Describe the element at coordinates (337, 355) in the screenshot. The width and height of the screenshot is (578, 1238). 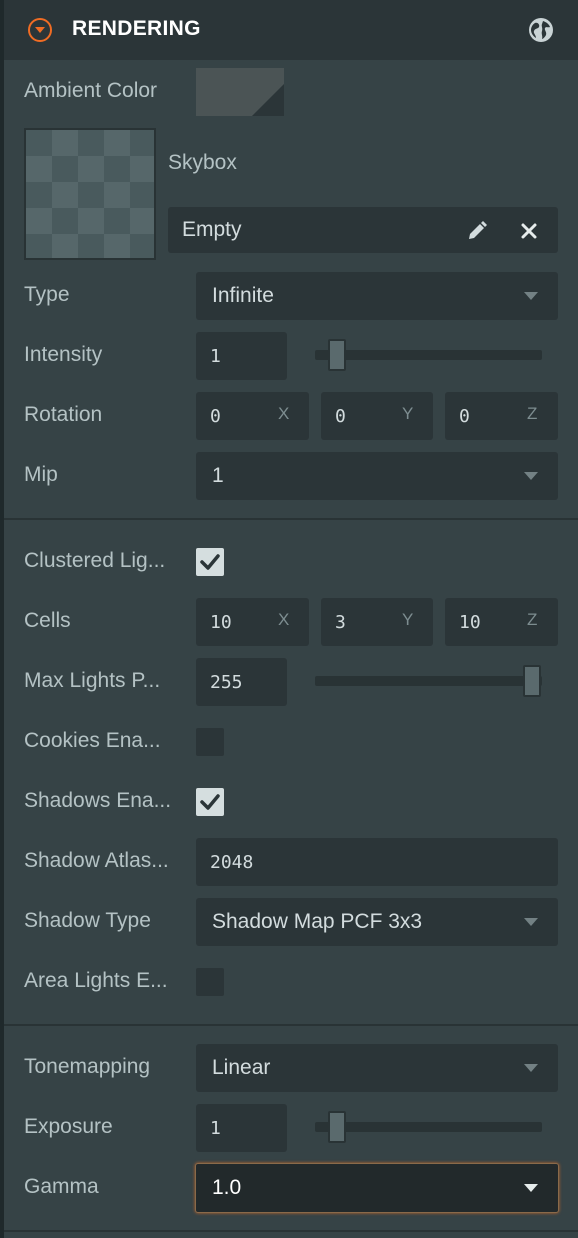
I see `intensity-slider-handle` at that location.